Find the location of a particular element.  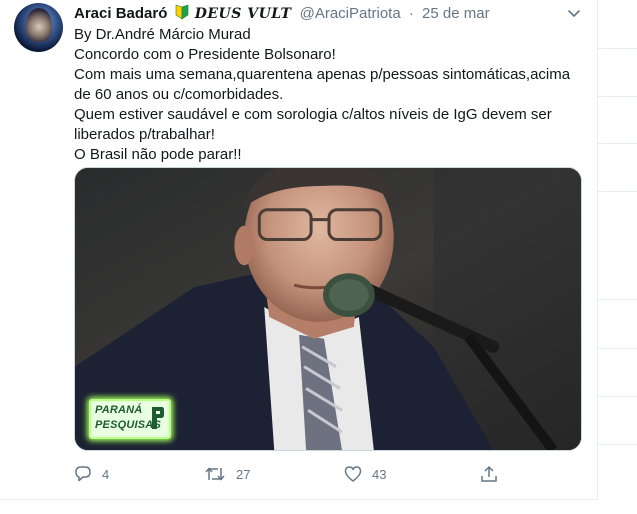

share-button is located at coordinates (489, 474).